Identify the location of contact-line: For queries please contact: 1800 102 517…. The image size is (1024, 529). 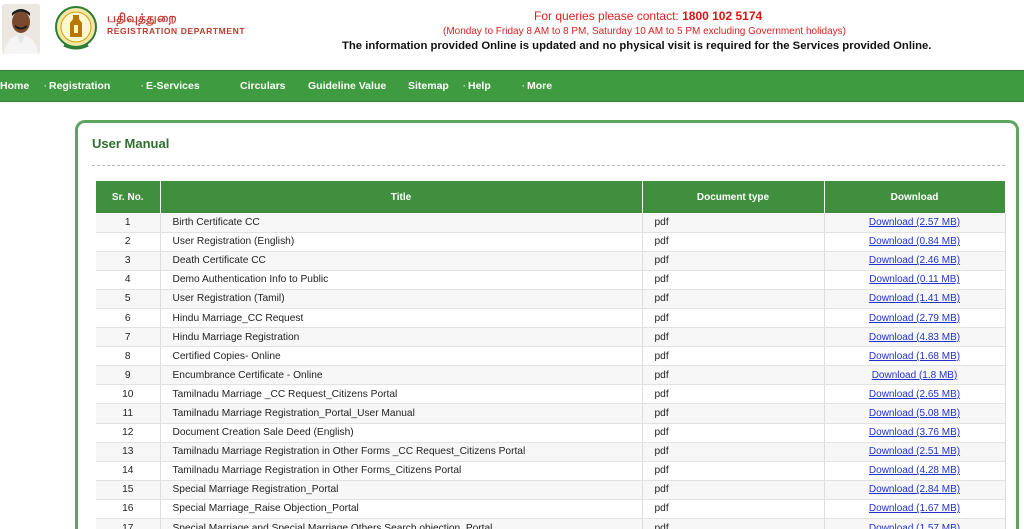
(648, 16).